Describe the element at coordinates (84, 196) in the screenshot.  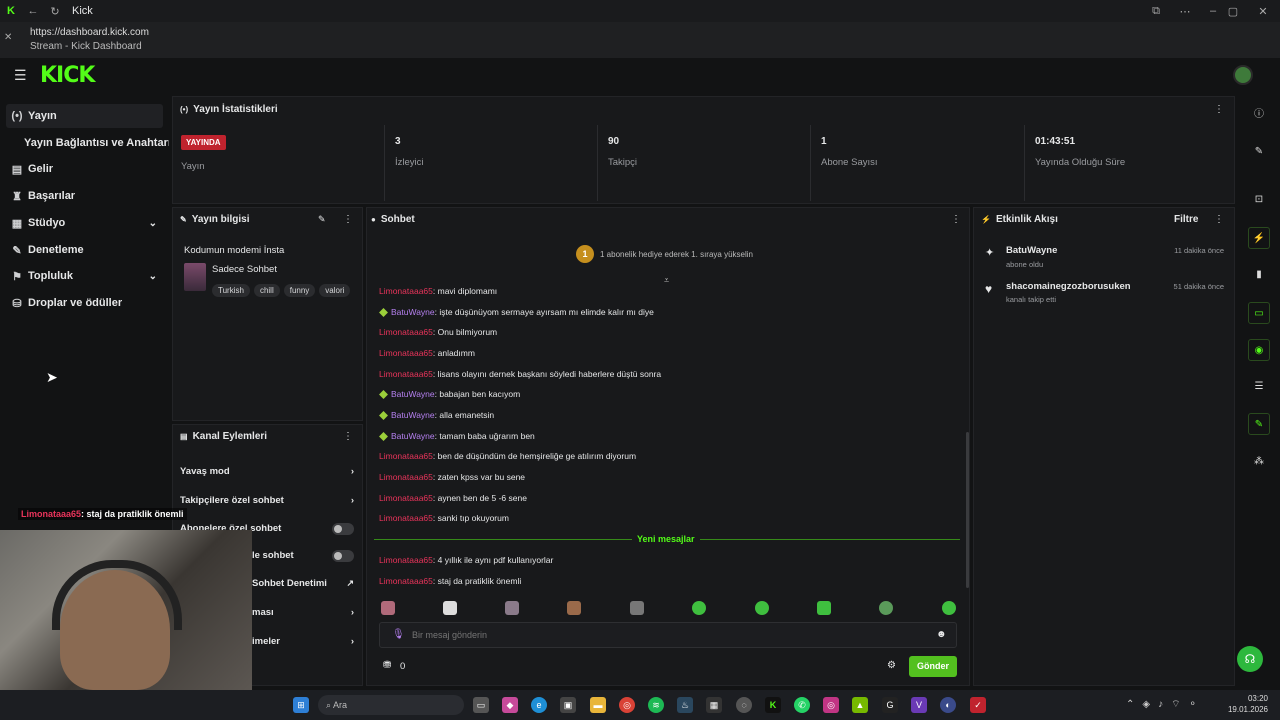
I see `sidebar-item-basarilar: ♜ Başarılar` at that location.